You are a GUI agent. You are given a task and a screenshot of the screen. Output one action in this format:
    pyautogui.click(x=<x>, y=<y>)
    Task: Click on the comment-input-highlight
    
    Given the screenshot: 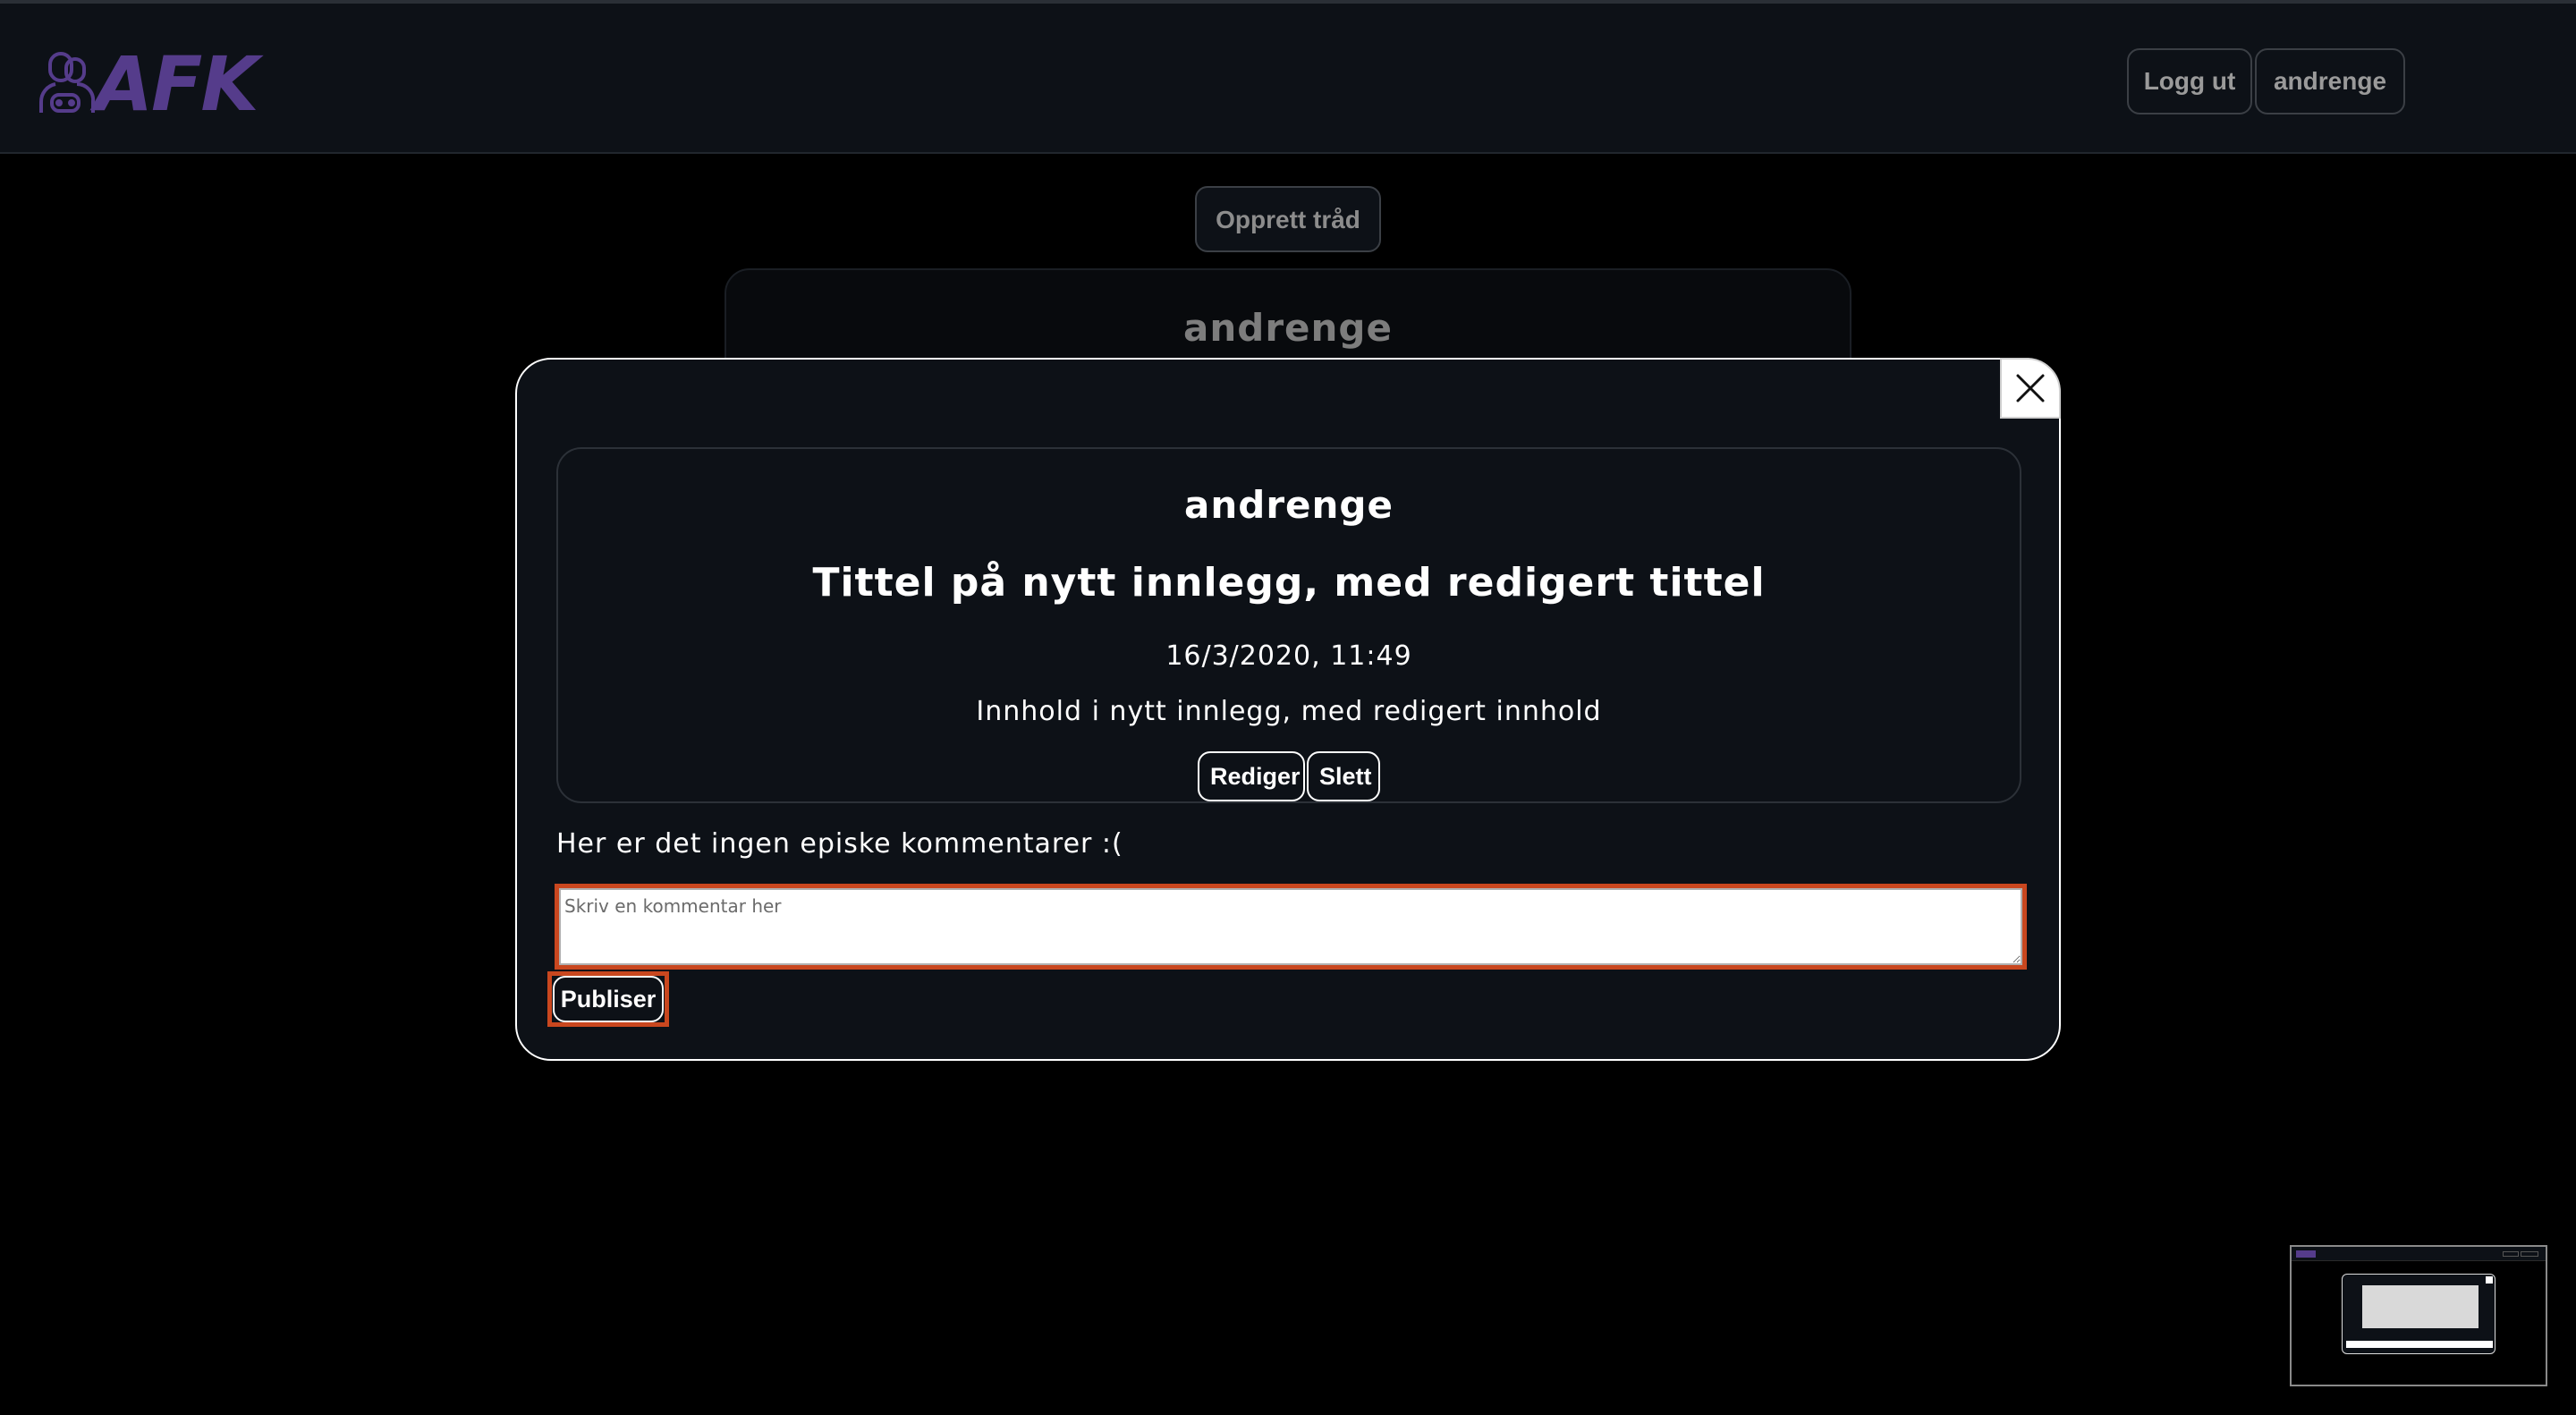 What is the action you would take?
    pyautogui.click(x=1291, y=927)
    